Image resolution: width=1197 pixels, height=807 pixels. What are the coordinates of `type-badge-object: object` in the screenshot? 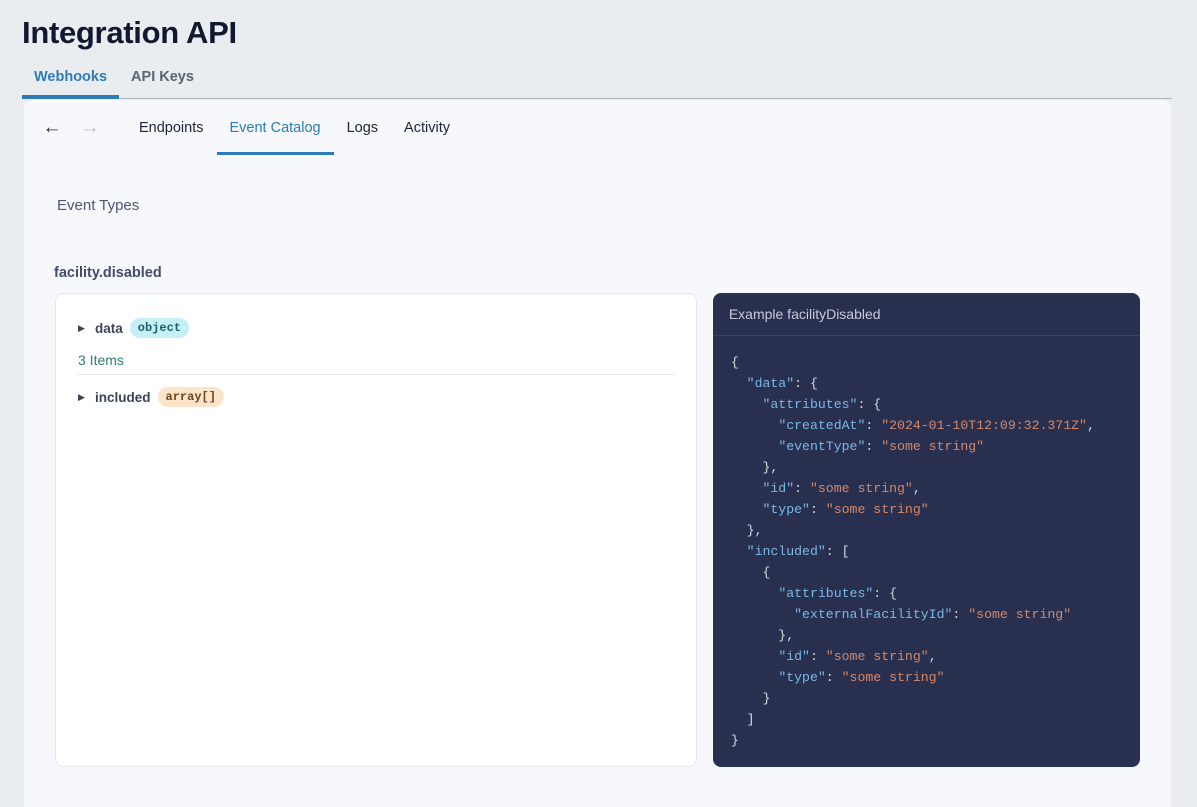 It's located at (159, 328).